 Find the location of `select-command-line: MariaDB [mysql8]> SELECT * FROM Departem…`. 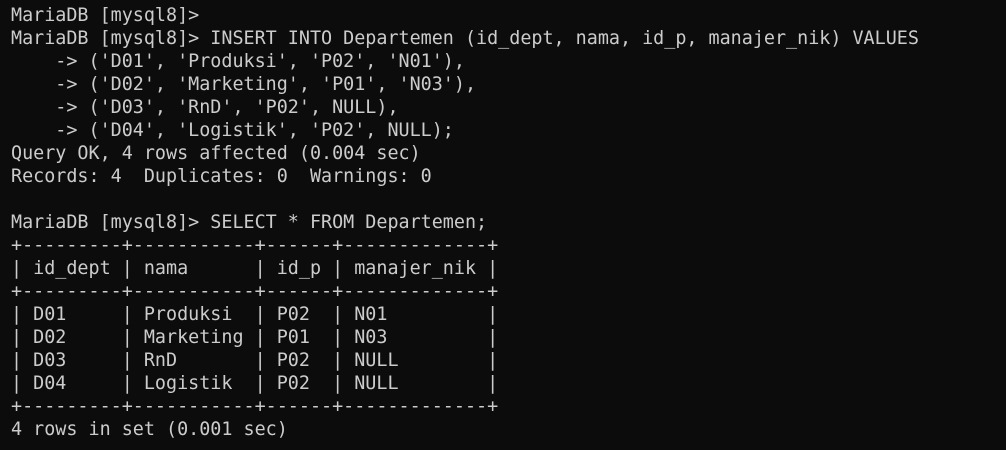

select-command-line: MariaDB [mysql8]> SELECT * FROM Departem… is located at coordinates (249, 222).